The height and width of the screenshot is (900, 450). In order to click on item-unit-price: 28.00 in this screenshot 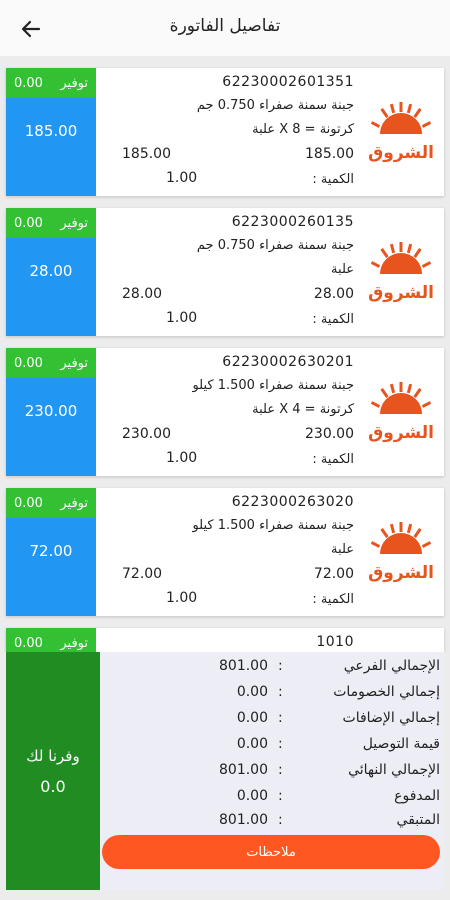, I will do `click(333, 294)`.